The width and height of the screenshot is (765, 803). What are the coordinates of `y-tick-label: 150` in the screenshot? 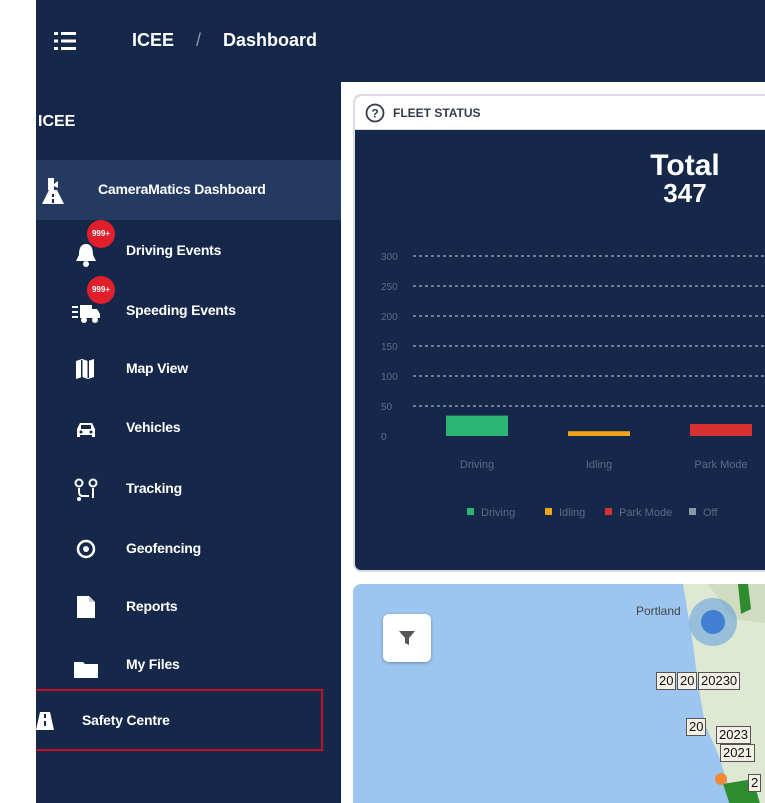 It's located at (389, 347).